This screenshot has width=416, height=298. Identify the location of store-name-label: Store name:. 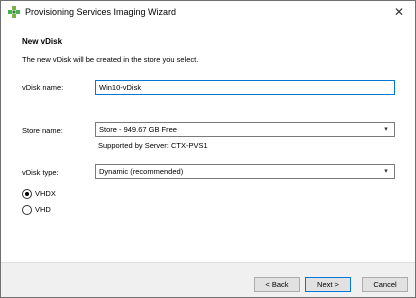
(42, 130).